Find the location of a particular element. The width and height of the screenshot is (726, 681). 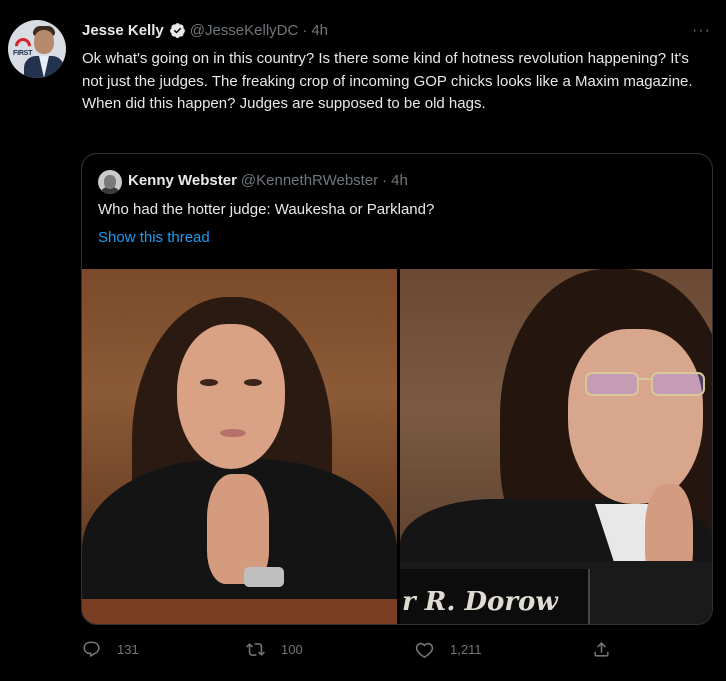

share-icon is located at coordinates (601, 649).